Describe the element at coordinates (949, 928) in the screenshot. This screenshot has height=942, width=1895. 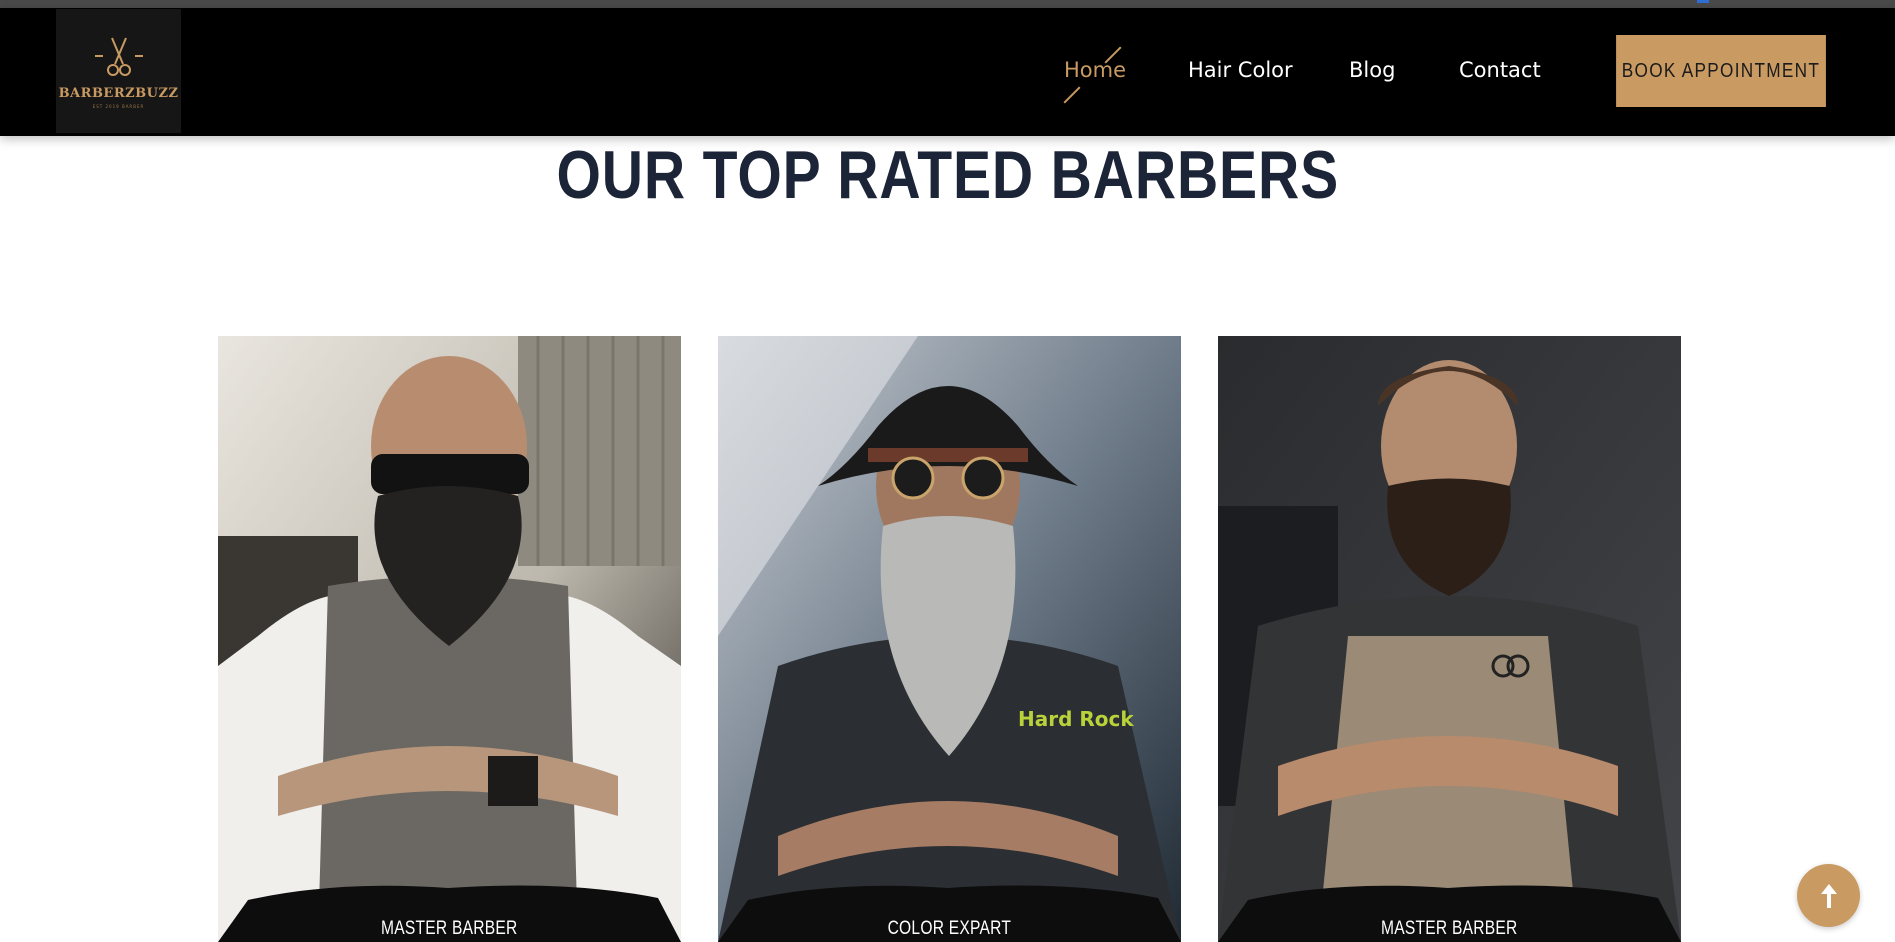
I see `barber-role: COLOR EXPART` at that location.